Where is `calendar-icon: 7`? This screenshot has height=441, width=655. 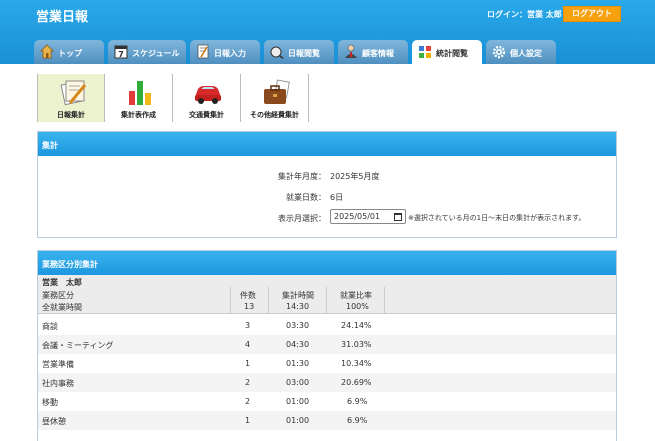
calendar-icon: 7 is located at coordinates (121, 52).